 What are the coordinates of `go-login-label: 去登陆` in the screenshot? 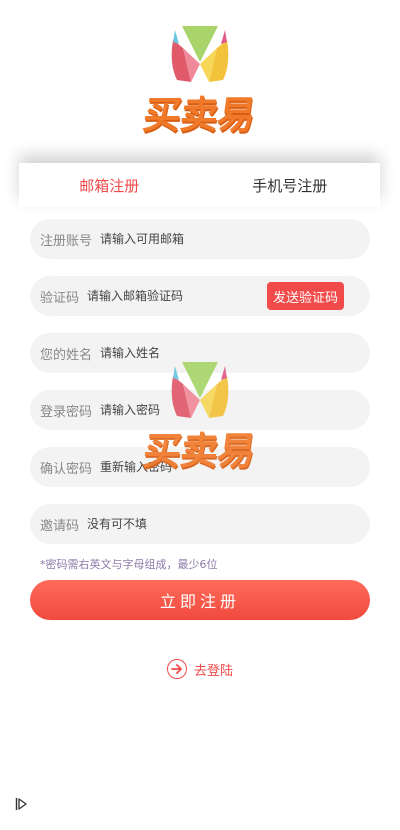 It's located at (213, 671).